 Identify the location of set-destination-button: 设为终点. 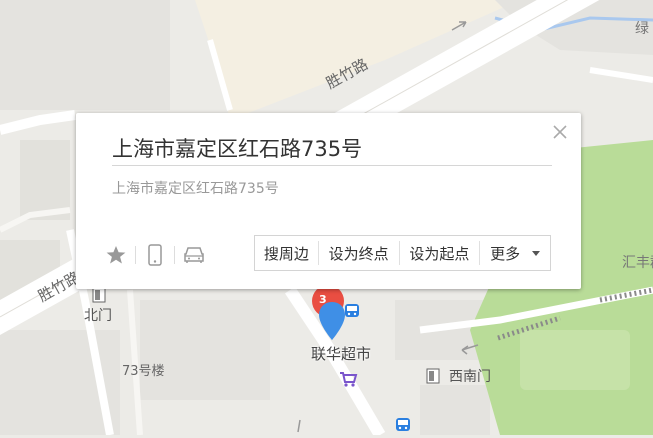
(359, 253).